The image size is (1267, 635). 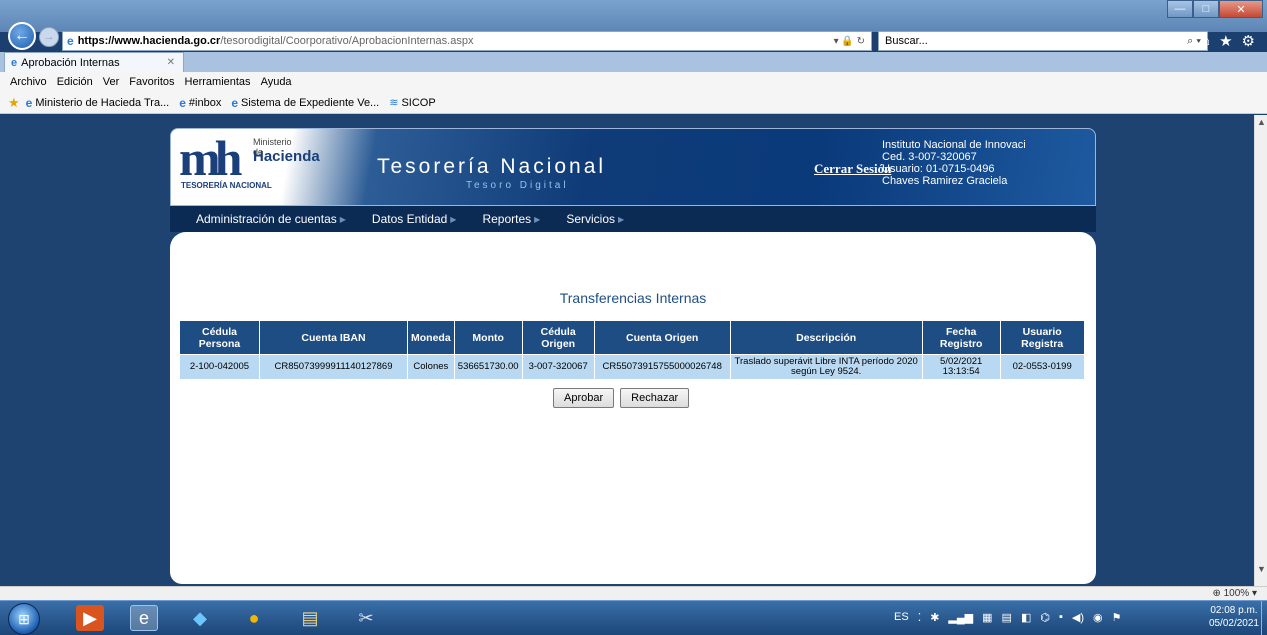 What do you see at coordinates (488, 337) in the screenshot?
I see `col-monto: Monto` at bounding box center [488, 337].